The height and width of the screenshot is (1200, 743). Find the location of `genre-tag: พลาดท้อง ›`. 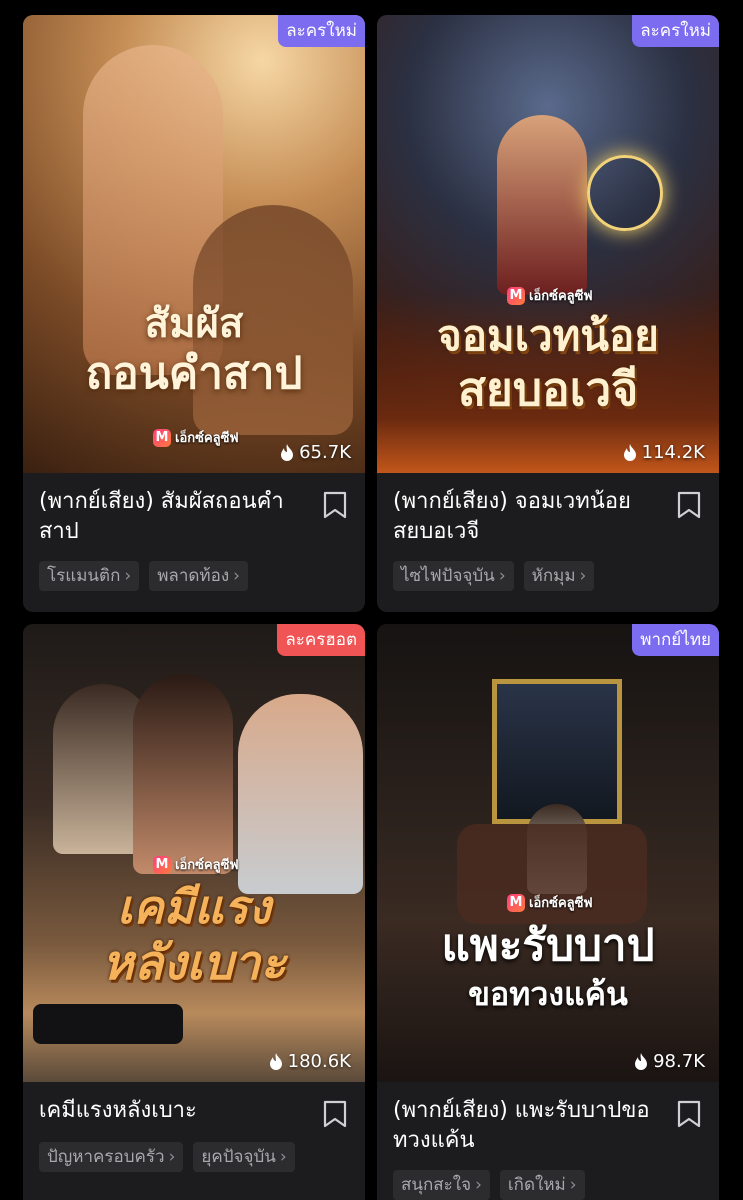

genre-tag: พลาดท้อง › is located at coordinates (198, 576).